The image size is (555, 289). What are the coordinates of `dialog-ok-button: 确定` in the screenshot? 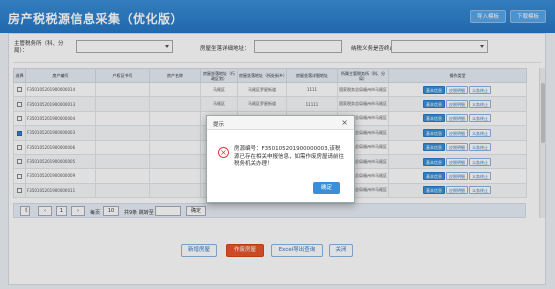 It's located at (326, 188).